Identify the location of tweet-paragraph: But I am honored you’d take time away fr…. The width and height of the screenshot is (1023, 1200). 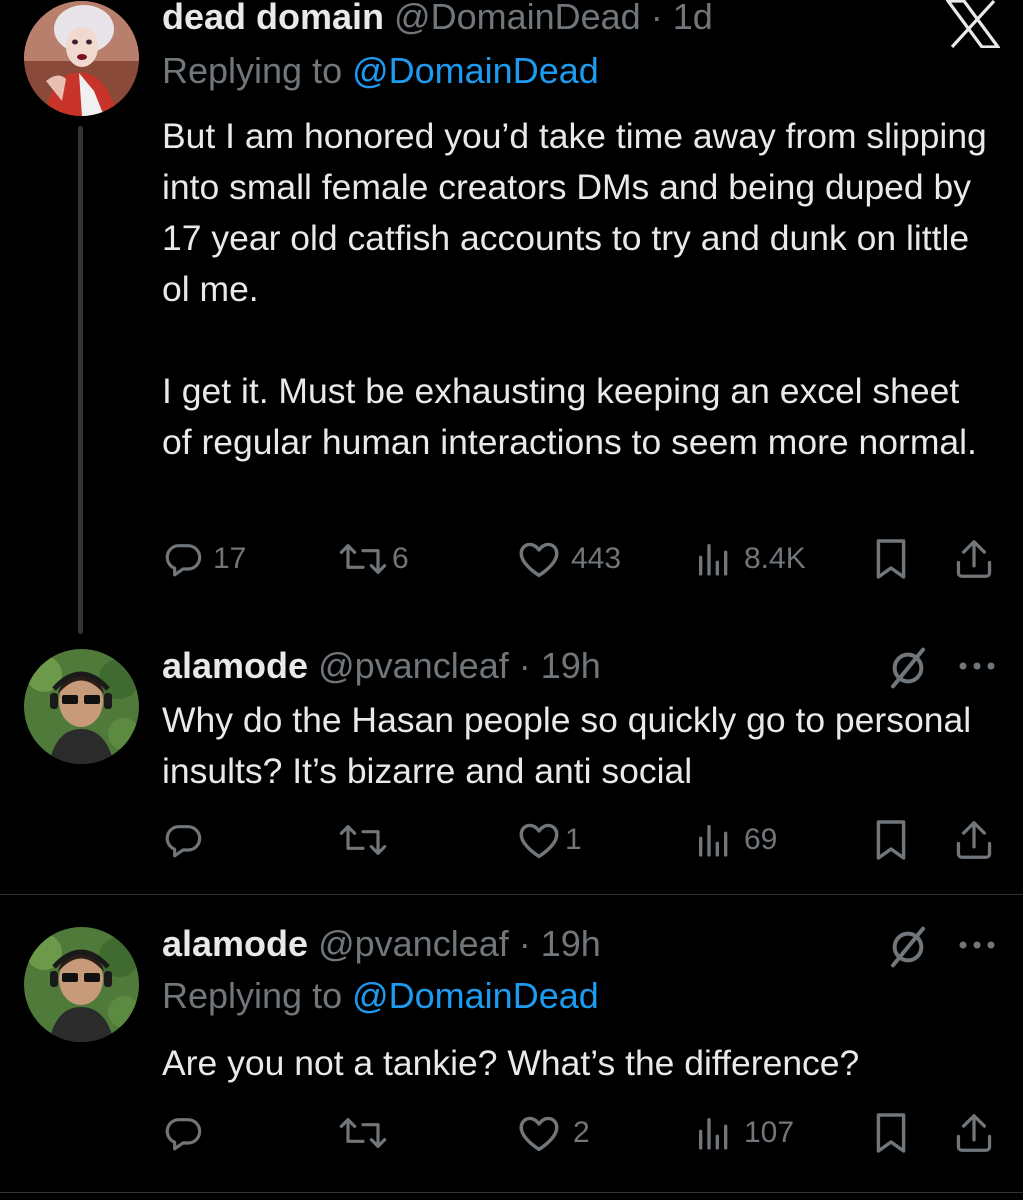
(574, 212).